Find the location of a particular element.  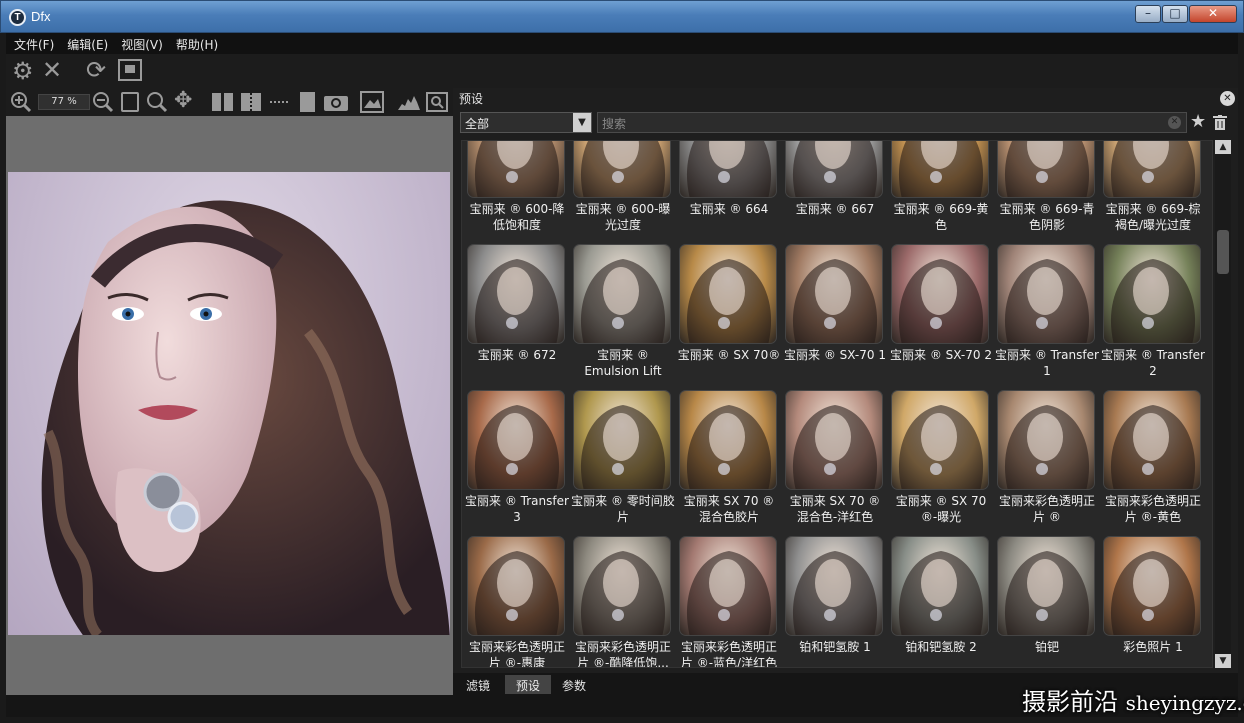

split-view-icon is located at coordinates (223, 102).